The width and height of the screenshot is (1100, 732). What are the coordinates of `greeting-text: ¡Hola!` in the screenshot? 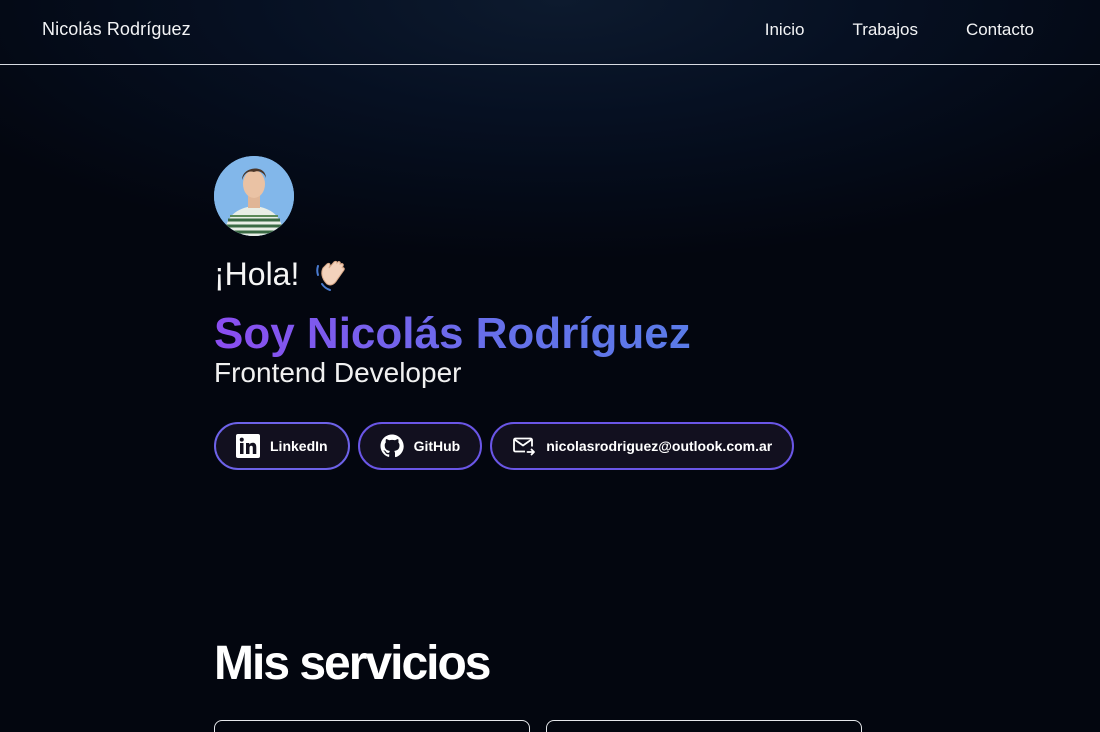 It's located at (257, 273).